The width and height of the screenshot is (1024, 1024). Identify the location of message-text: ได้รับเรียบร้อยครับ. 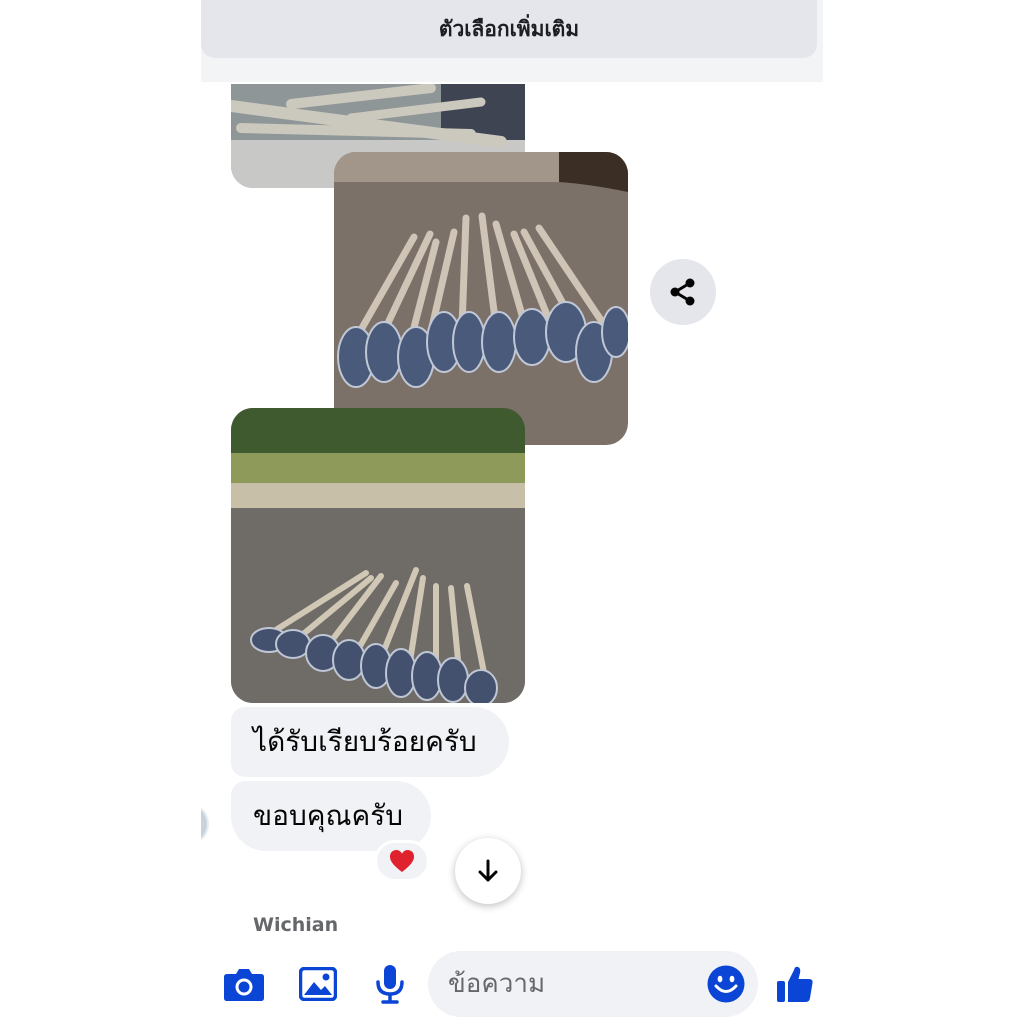
(365, 741).